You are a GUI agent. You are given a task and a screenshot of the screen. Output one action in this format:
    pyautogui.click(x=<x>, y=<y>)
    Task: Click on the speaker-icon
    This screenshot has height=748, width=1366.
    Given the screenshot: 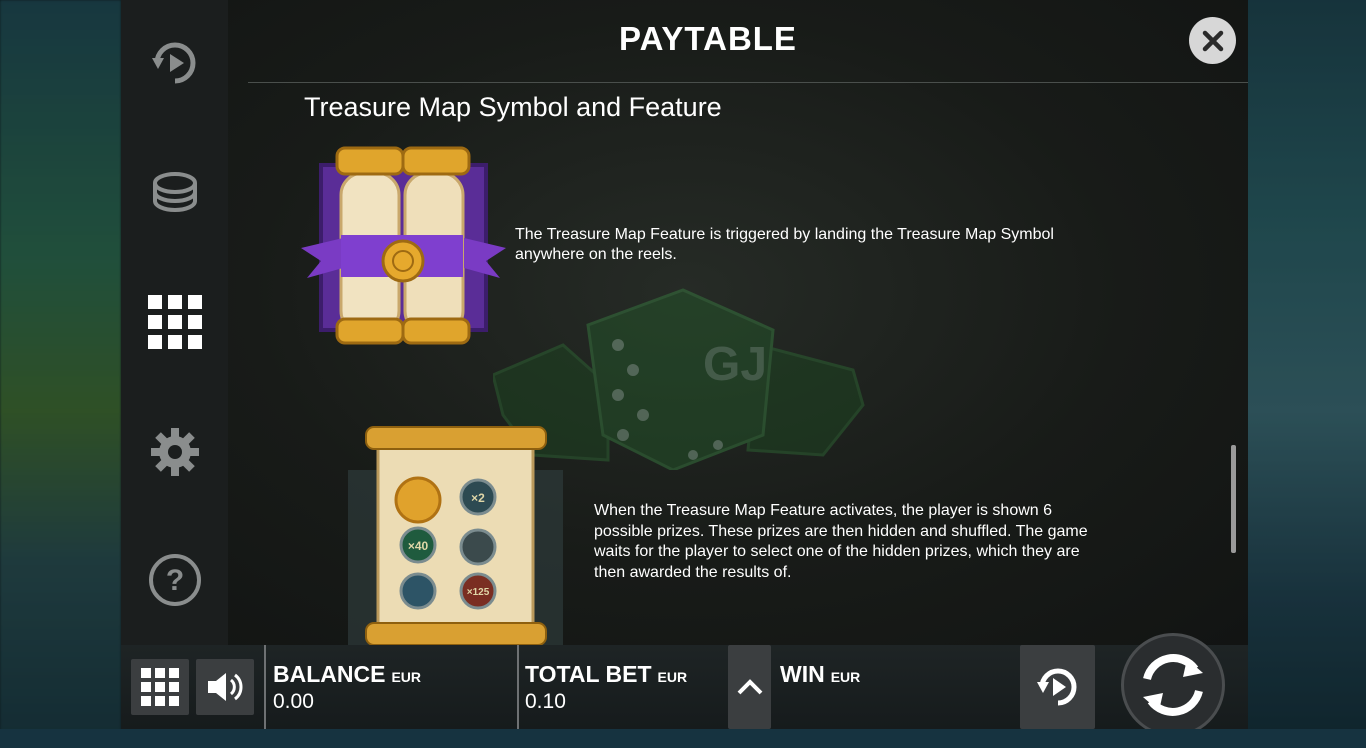 What is the action you would take?
    pyautogui.click(x=225, y=687)
    